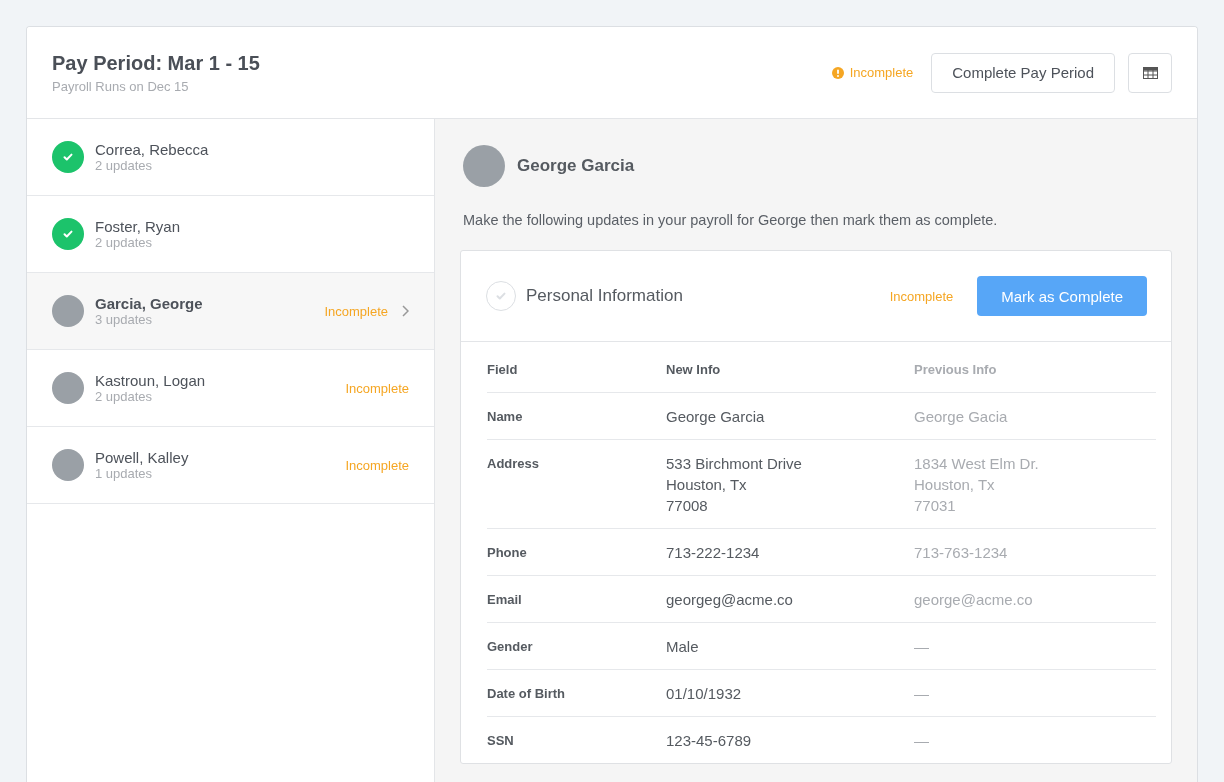  Describe the element at coordinates (974, 600) in the screenshot. I see `previous-info-cell-text: george@acme.co` at that location.